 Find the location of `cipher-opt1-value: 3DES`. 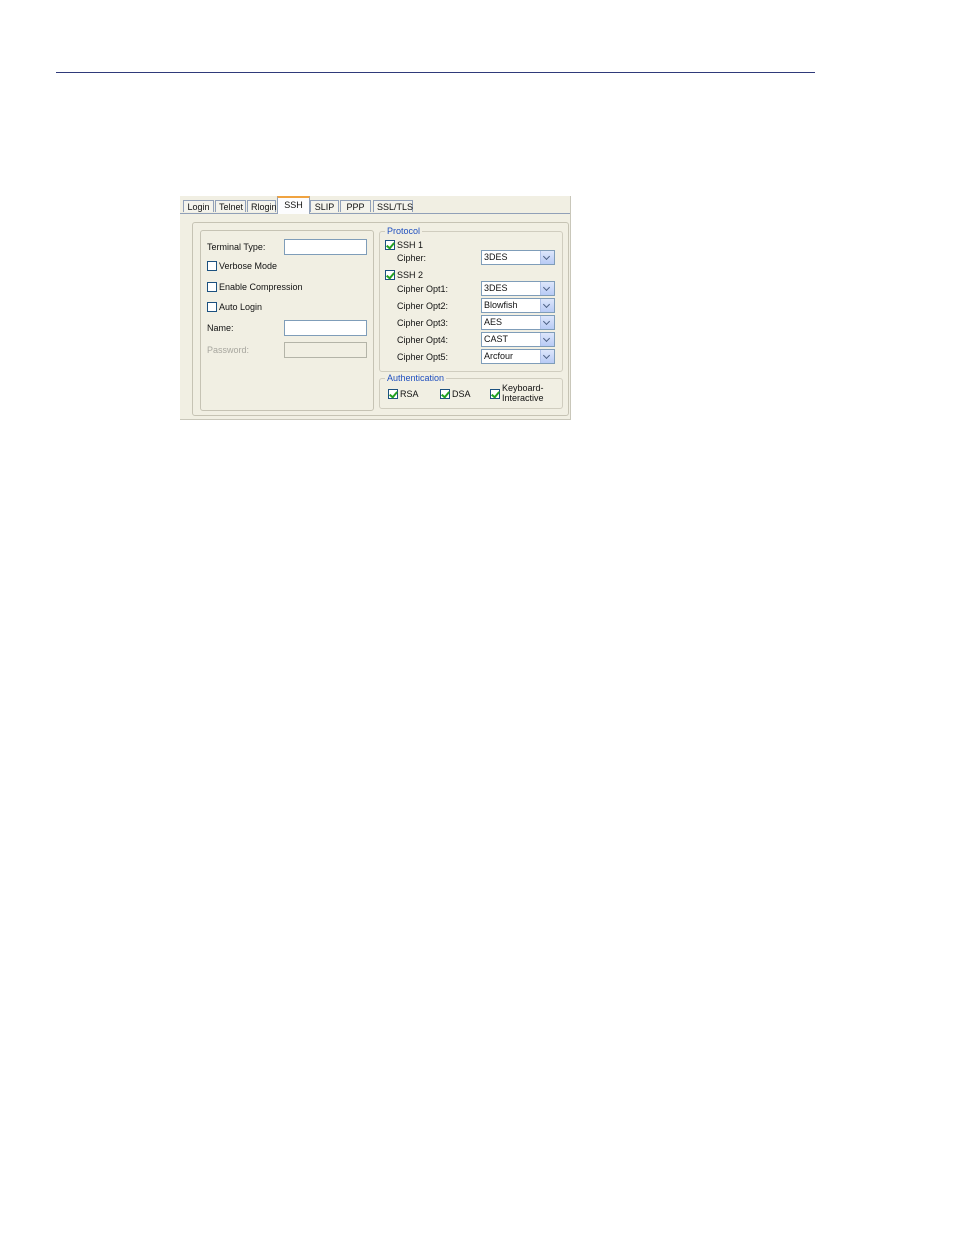

cipher-opt1-value: 3DES is located at coordinates (496, 288).